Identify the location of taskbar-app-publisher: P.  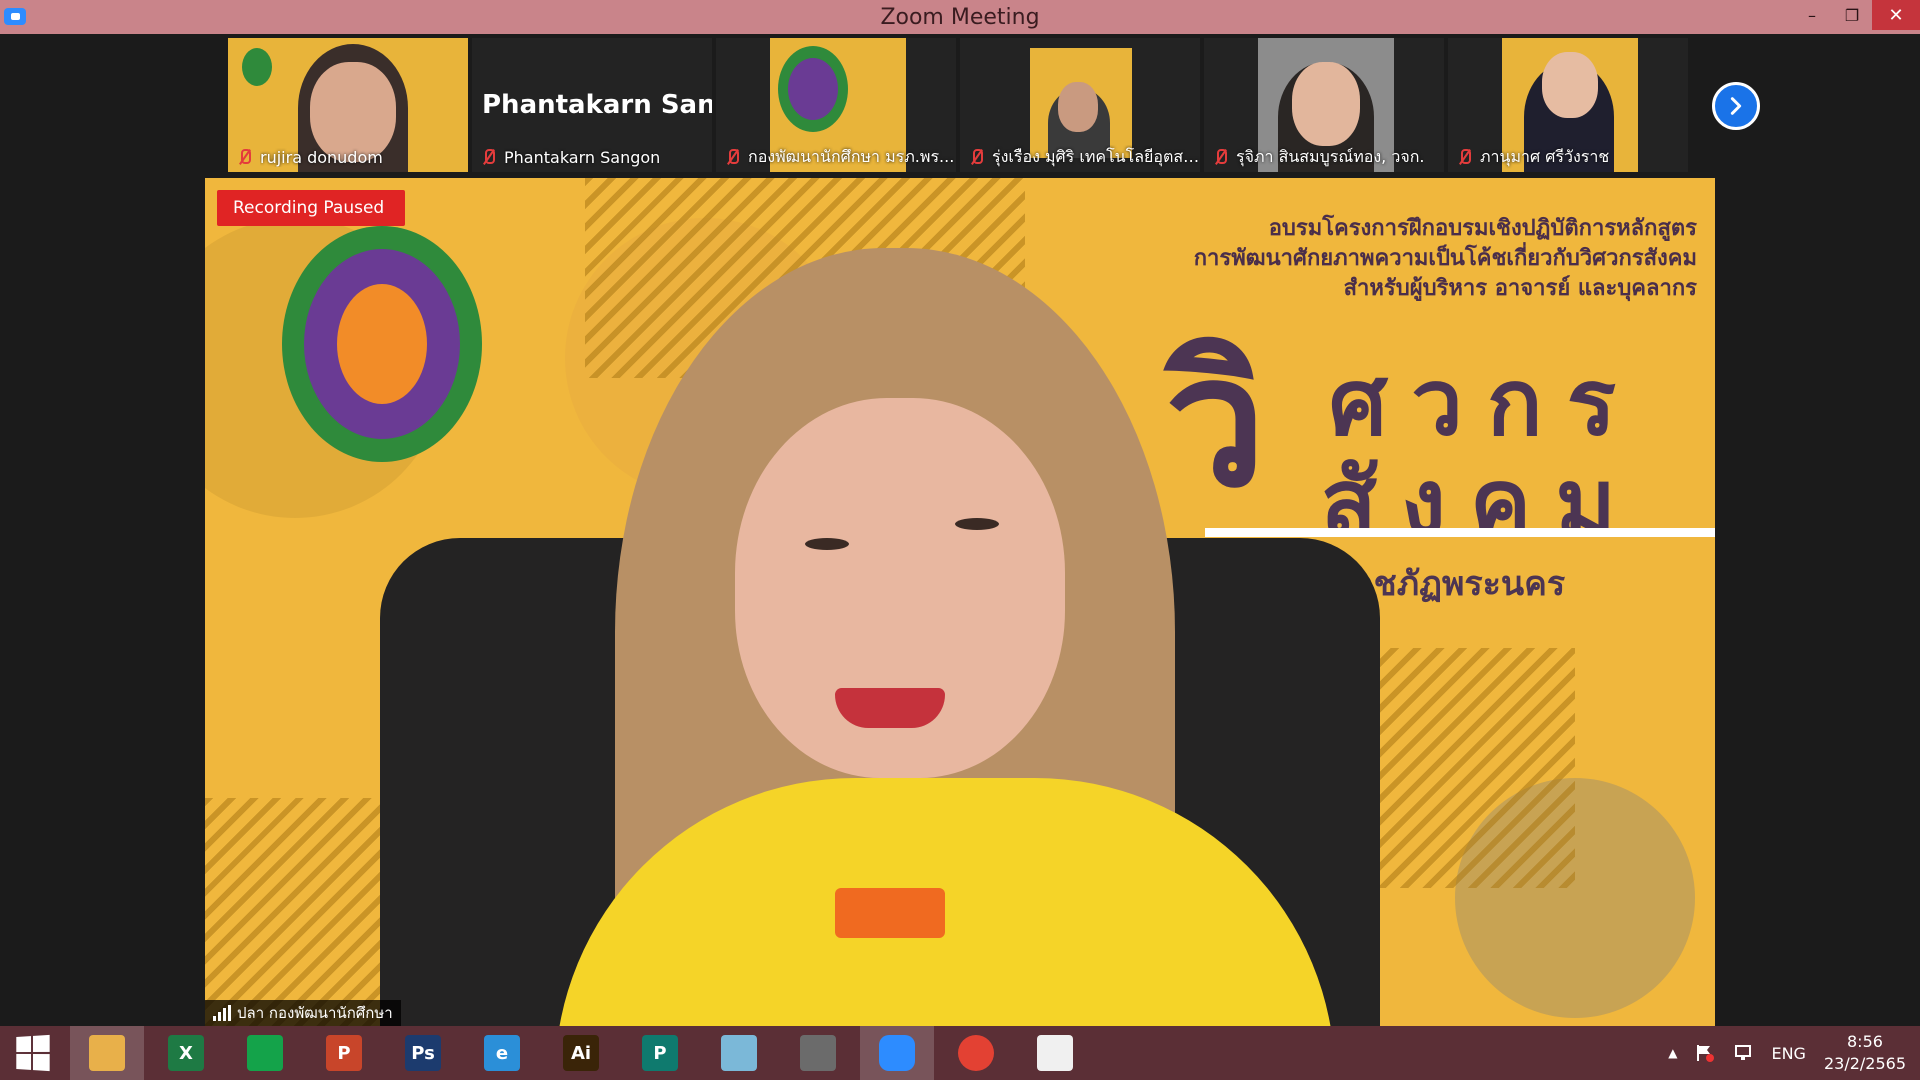
(660, 1053).